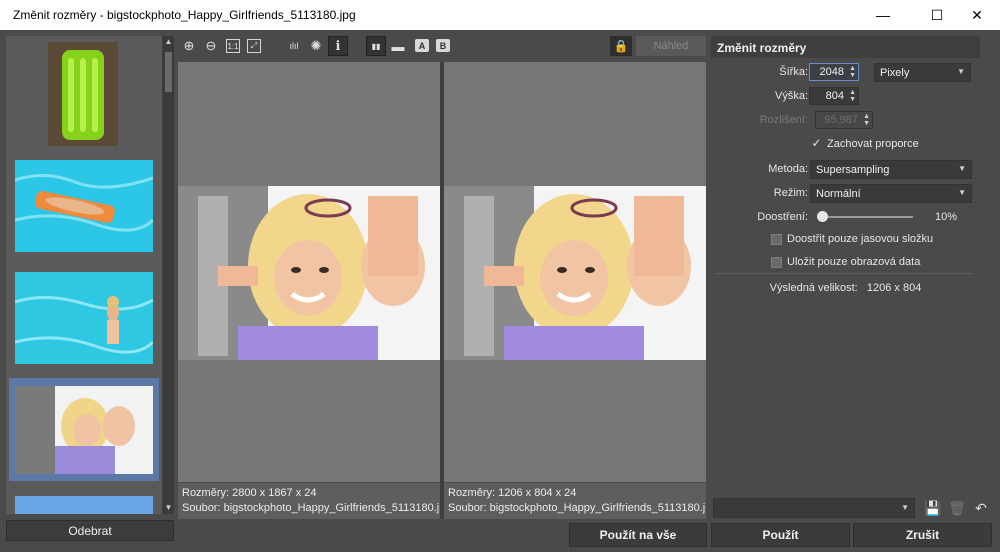 This screenshot has width=1000, height=552. Describe the element at coordinates (168, 508) in the screenshot. I see `scroll-down-icon: ▼` at that location.